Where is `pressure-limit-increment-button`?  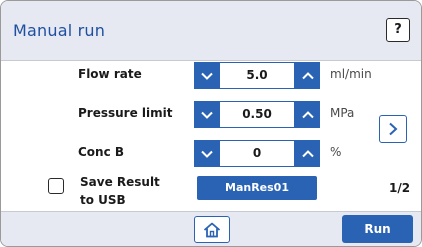 pressure-limit-increment-button is located at coordinates (307, 114).